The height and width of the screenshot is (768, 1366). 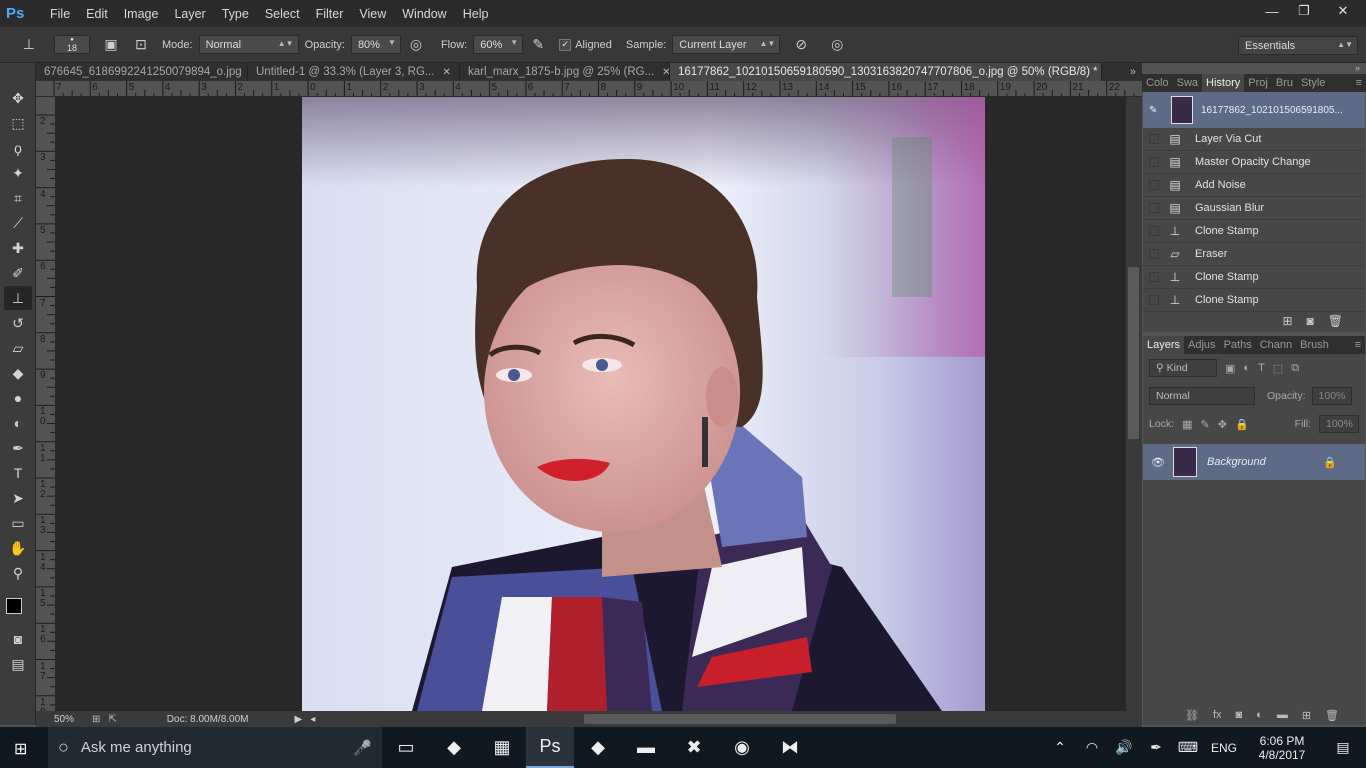 I want to click on crop-tool-icon: ⌗, so click(x=18, y=198).